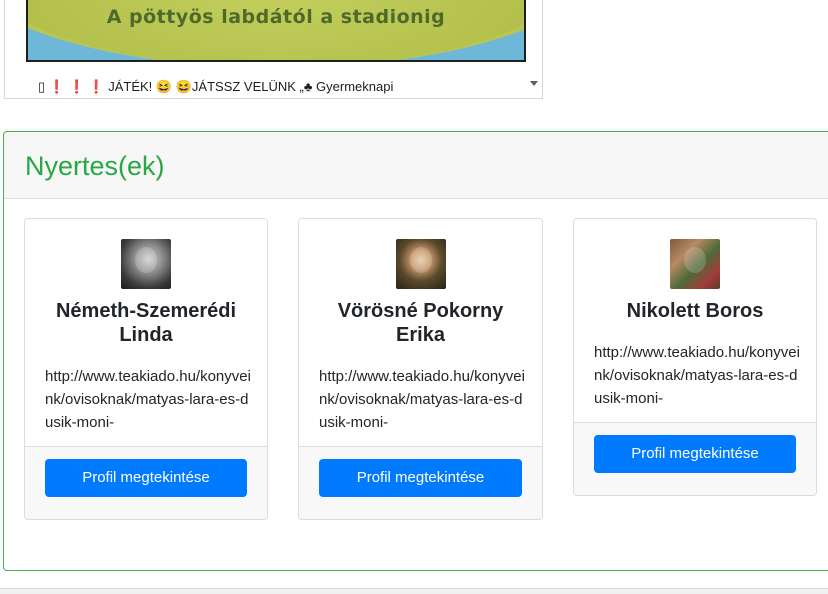  Describe the element at coordinates (95, 165) in the screenshot. I see `winners-title: Nyertes(ek)` at that location.